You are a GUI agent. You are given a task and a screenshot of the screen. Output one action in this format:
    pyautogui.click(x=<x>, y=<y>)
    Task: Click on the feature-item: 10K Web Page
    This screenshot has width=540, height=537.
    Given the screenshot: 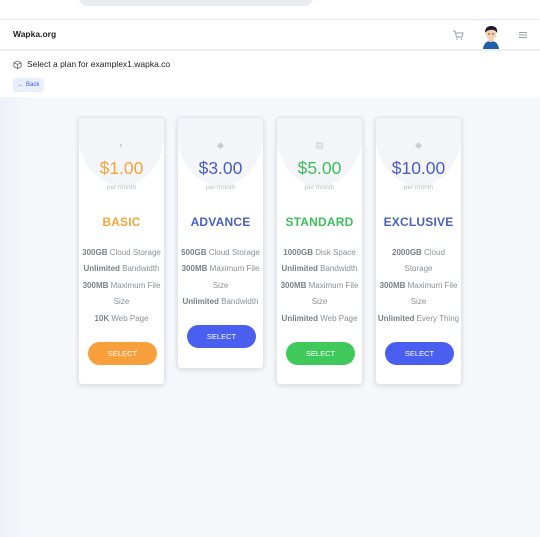 What is the action you would take?
    pyautogui.click(x=121, y=318)
    